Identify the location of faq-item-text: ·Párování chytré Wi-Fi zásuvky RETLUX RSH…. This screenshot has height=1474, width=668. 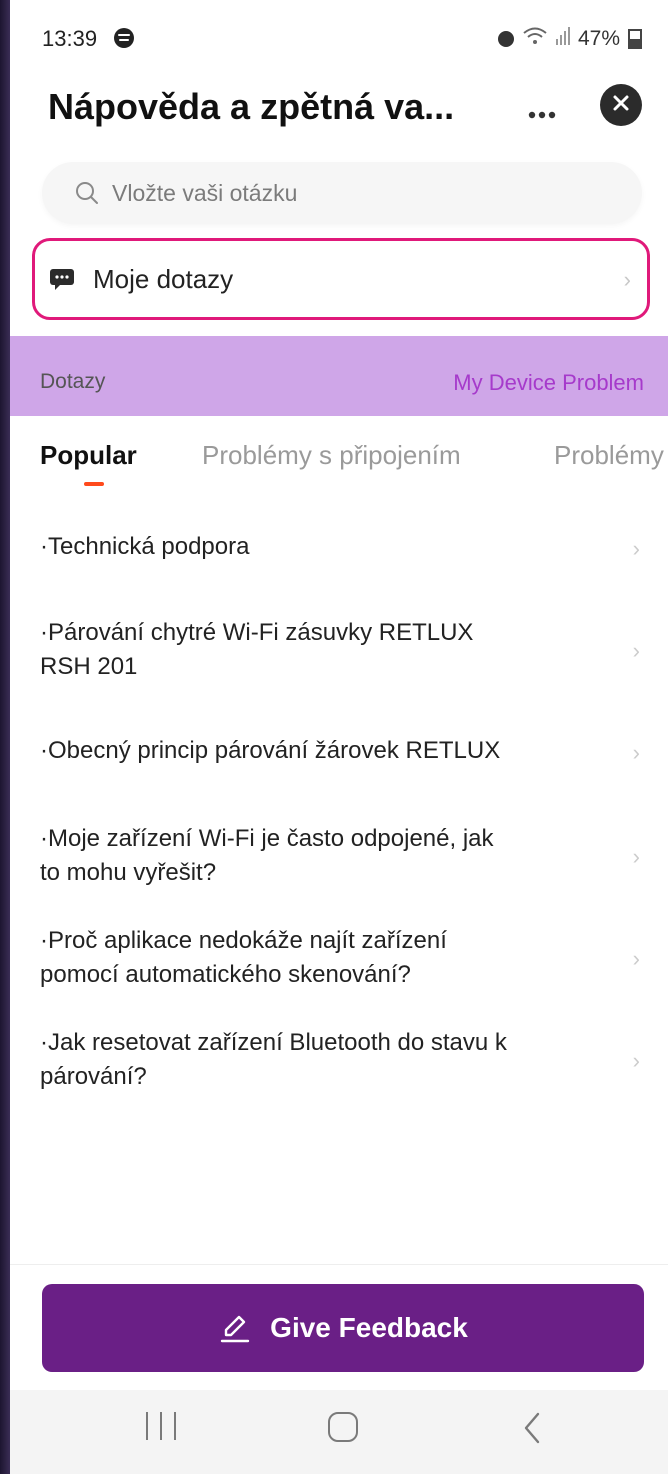
(257, 649).